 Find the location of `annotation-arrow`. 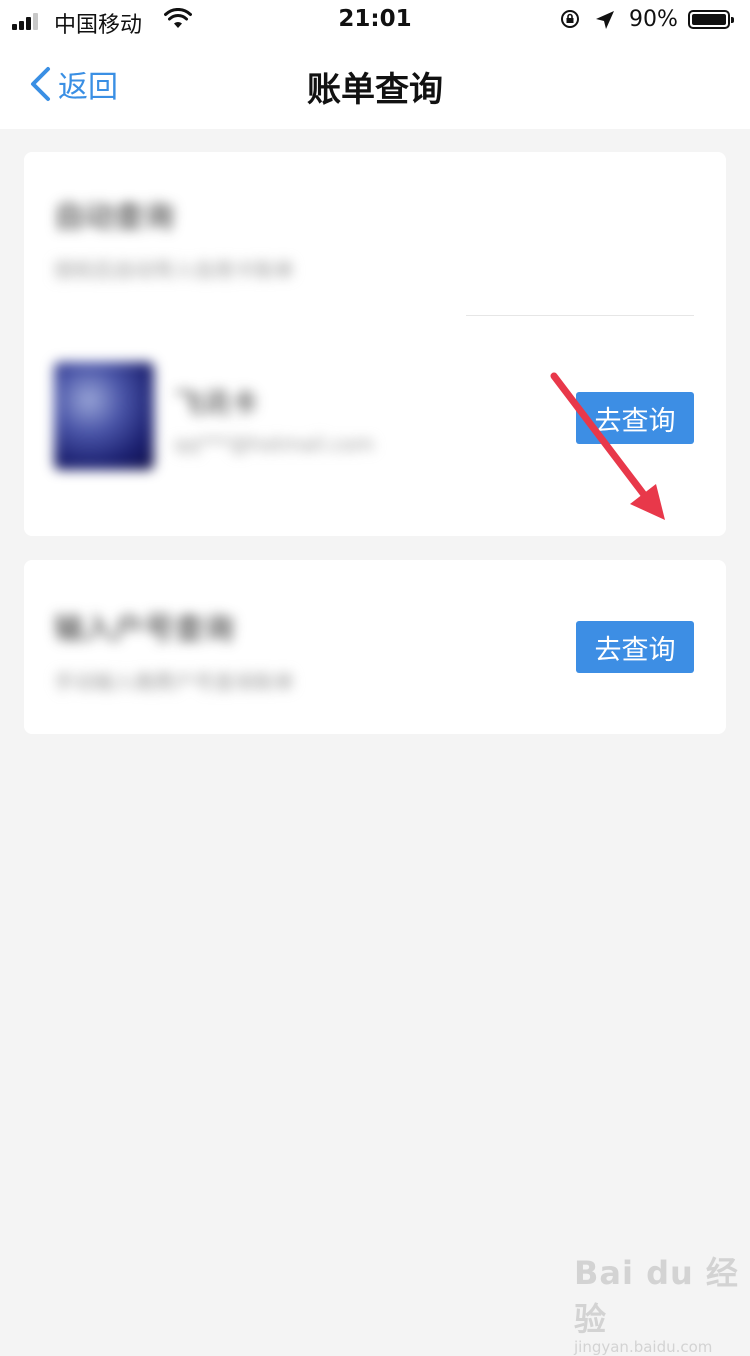

annotation-arrow is located at coordinates (607, 446).